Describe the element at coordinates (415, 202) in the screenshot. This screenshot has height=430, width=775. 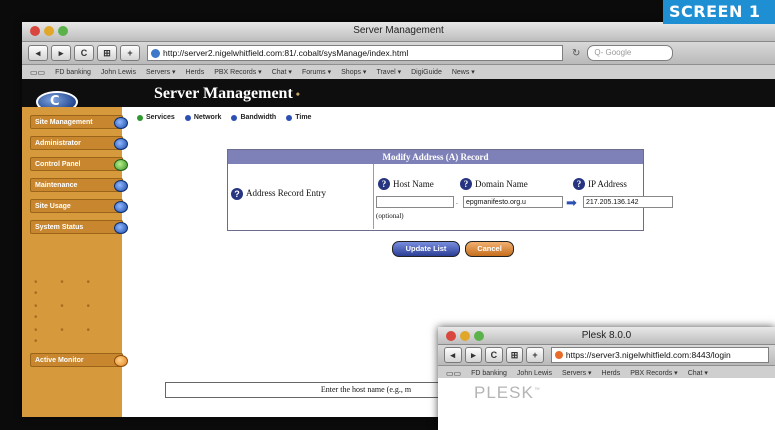
I see `host-name-input` at that location.